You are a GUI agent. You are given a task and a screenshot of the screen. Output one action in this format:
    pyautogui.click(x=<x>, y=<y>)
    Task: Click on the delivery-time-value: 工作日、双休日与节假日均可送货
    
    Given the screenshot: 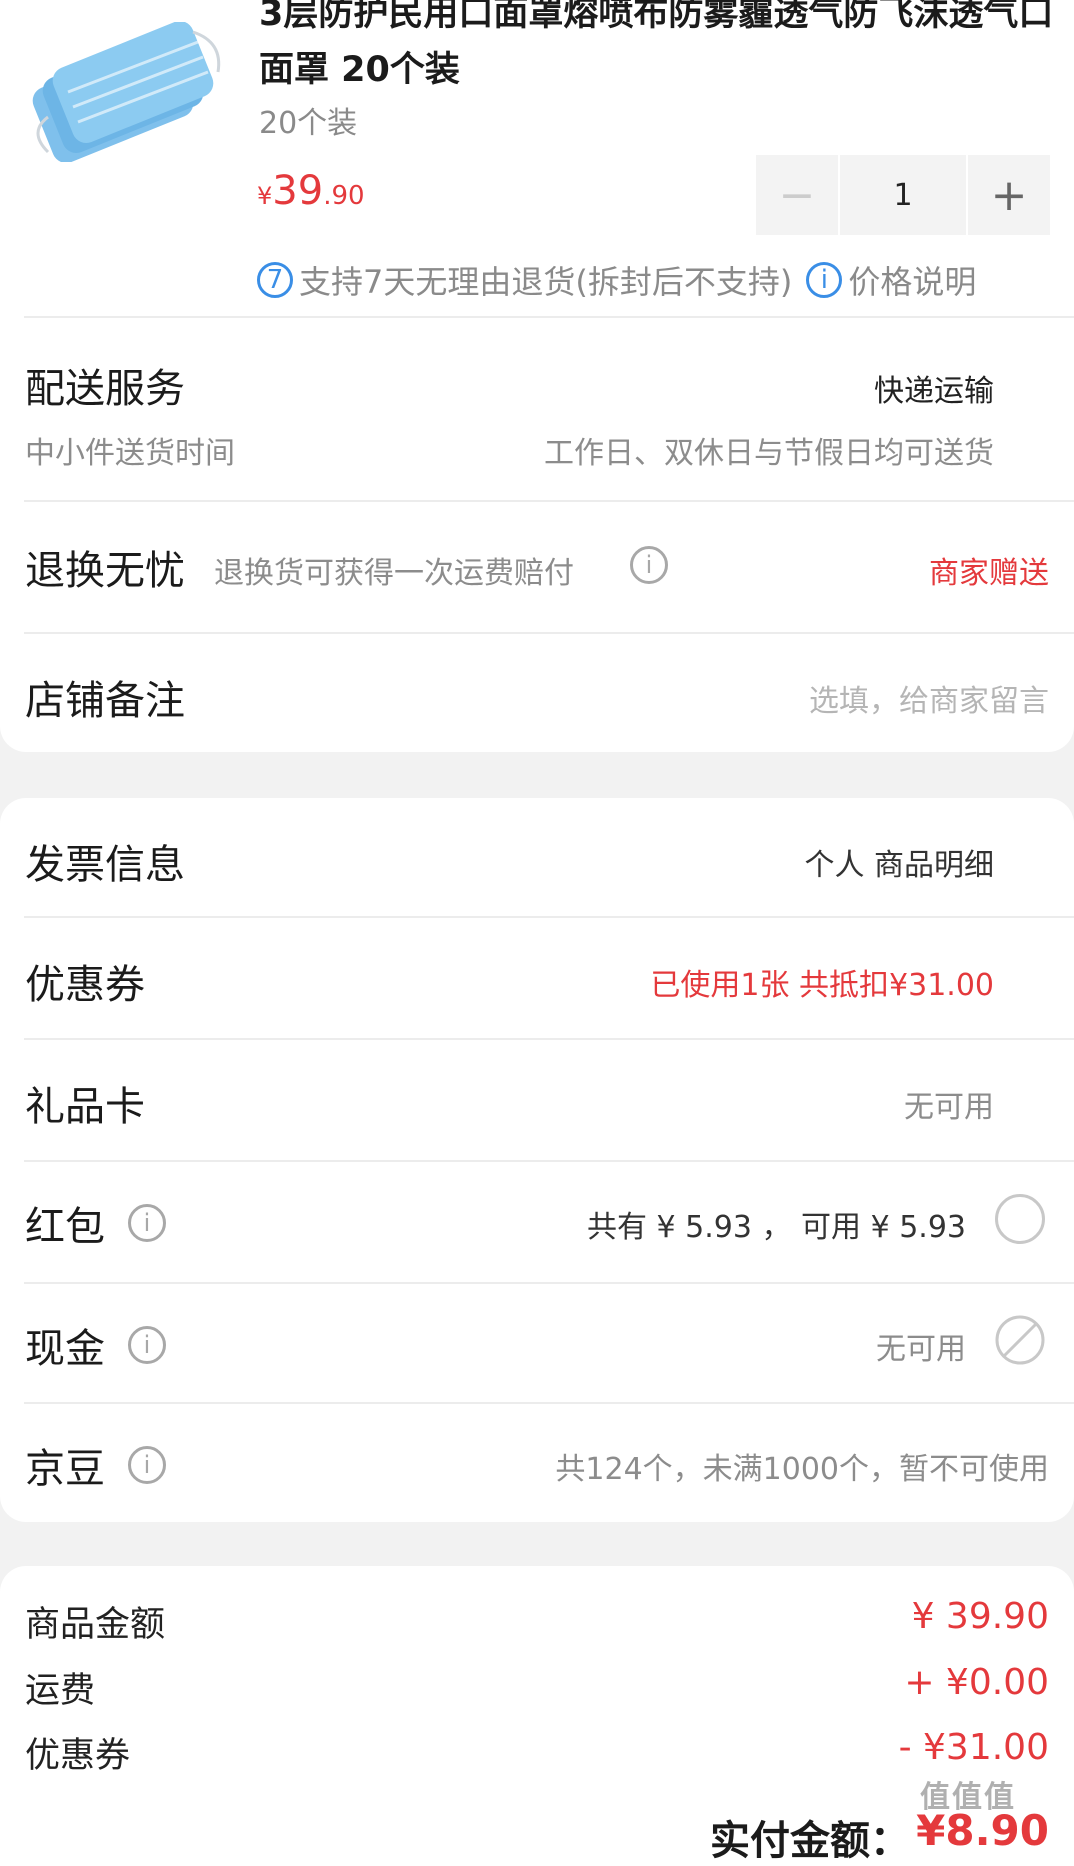 What is the action you would take?
    pyautogui.click(x=769, y=453)
    